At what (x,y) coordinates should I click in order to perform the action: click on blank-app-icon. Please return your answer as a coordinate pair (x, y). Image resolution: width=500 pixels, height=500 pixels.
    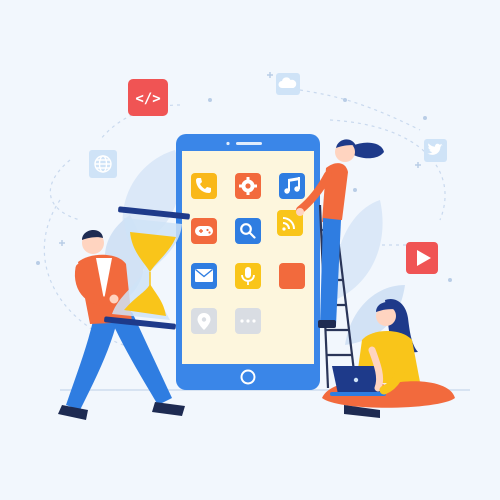
    Looking at the image, I should click on (292, 276).